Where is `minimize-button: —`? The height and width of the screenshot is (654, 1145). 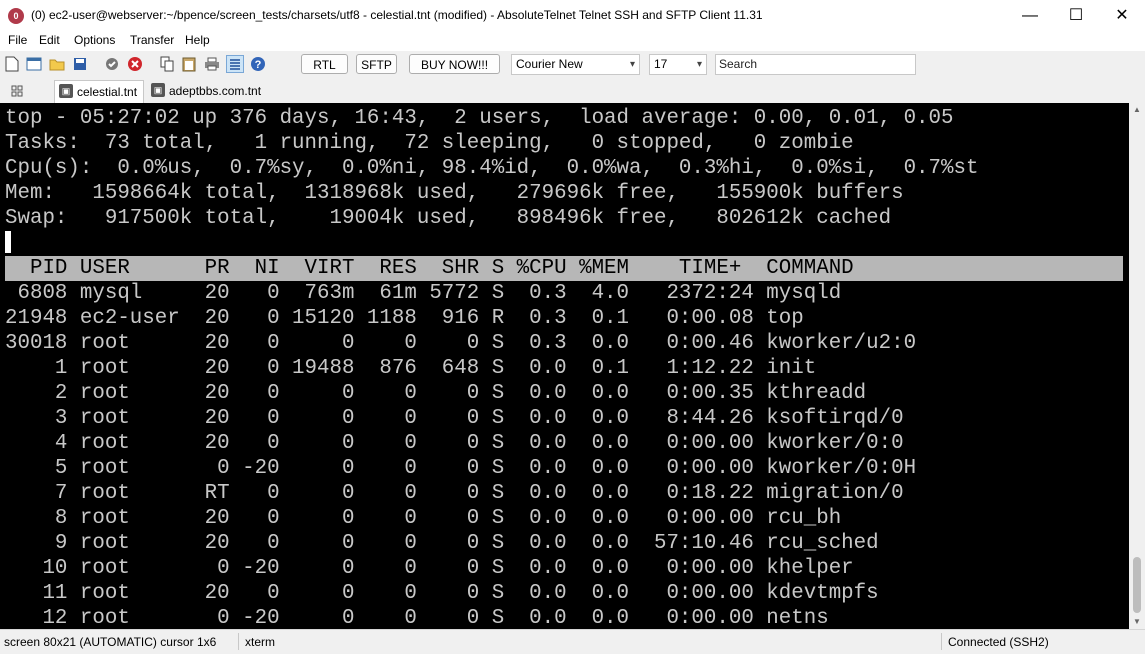
minimize-button: — is located at coordinates (1030, 15).